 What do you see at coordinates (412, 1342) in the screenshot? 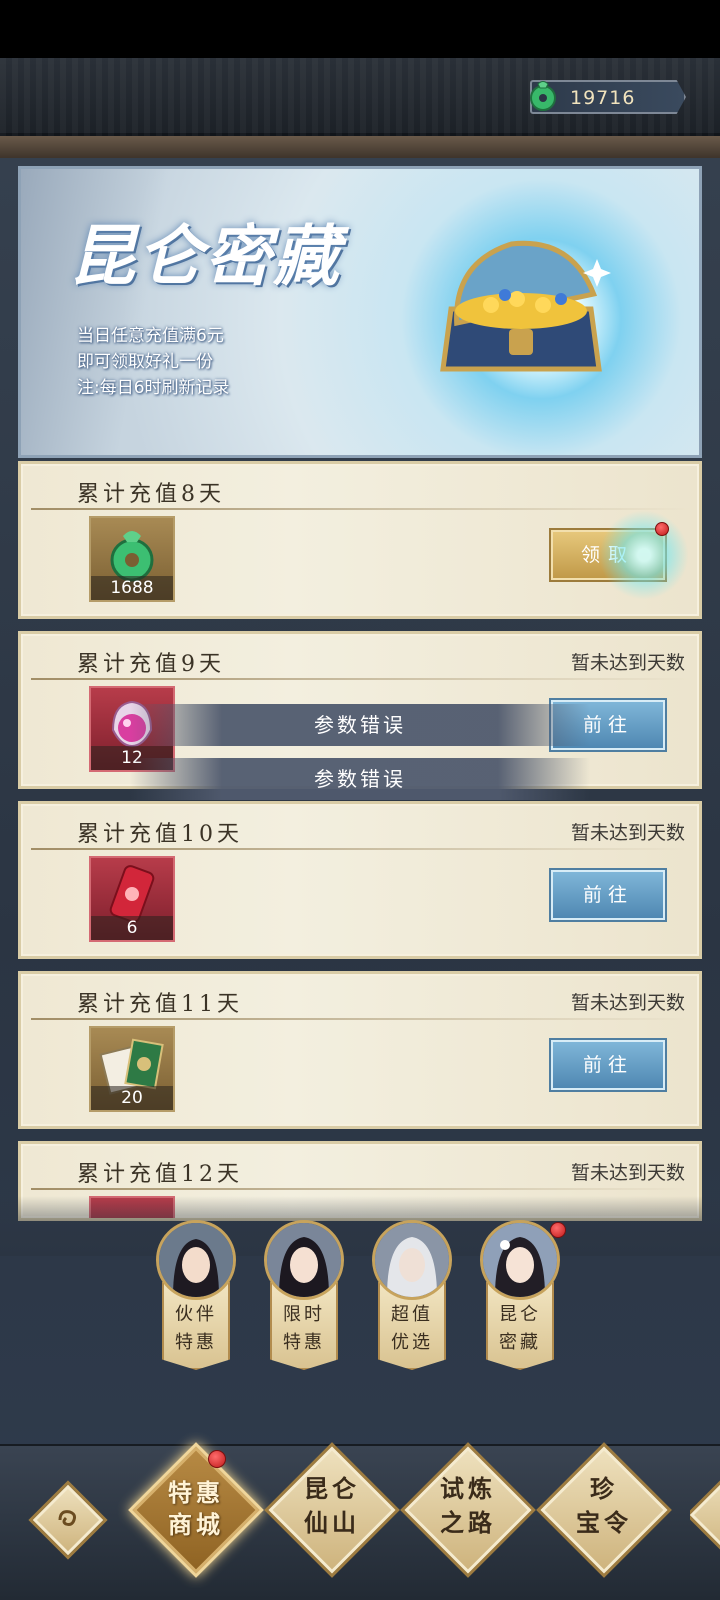
I see `shortcut-label: 优选` at bounding box center [412, 1342].